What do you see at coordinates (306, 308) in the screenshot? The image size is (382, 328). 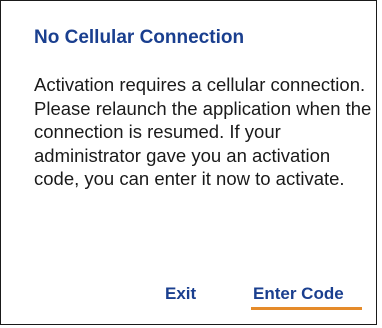 I see `focus-indicator` at bounding box center [306, 308].